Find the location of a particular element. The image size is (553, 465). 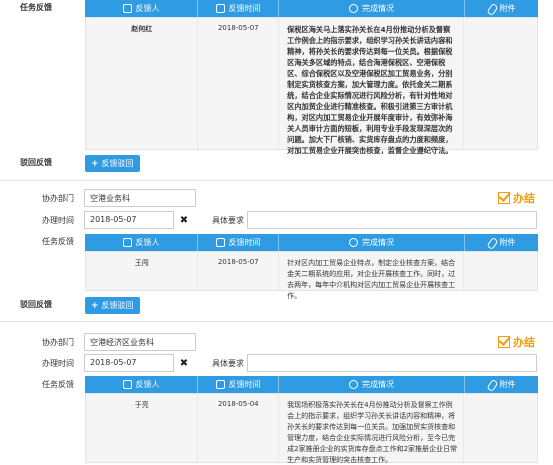

clear-date-icon-3: ✖ is located at coordinates (184, 363).